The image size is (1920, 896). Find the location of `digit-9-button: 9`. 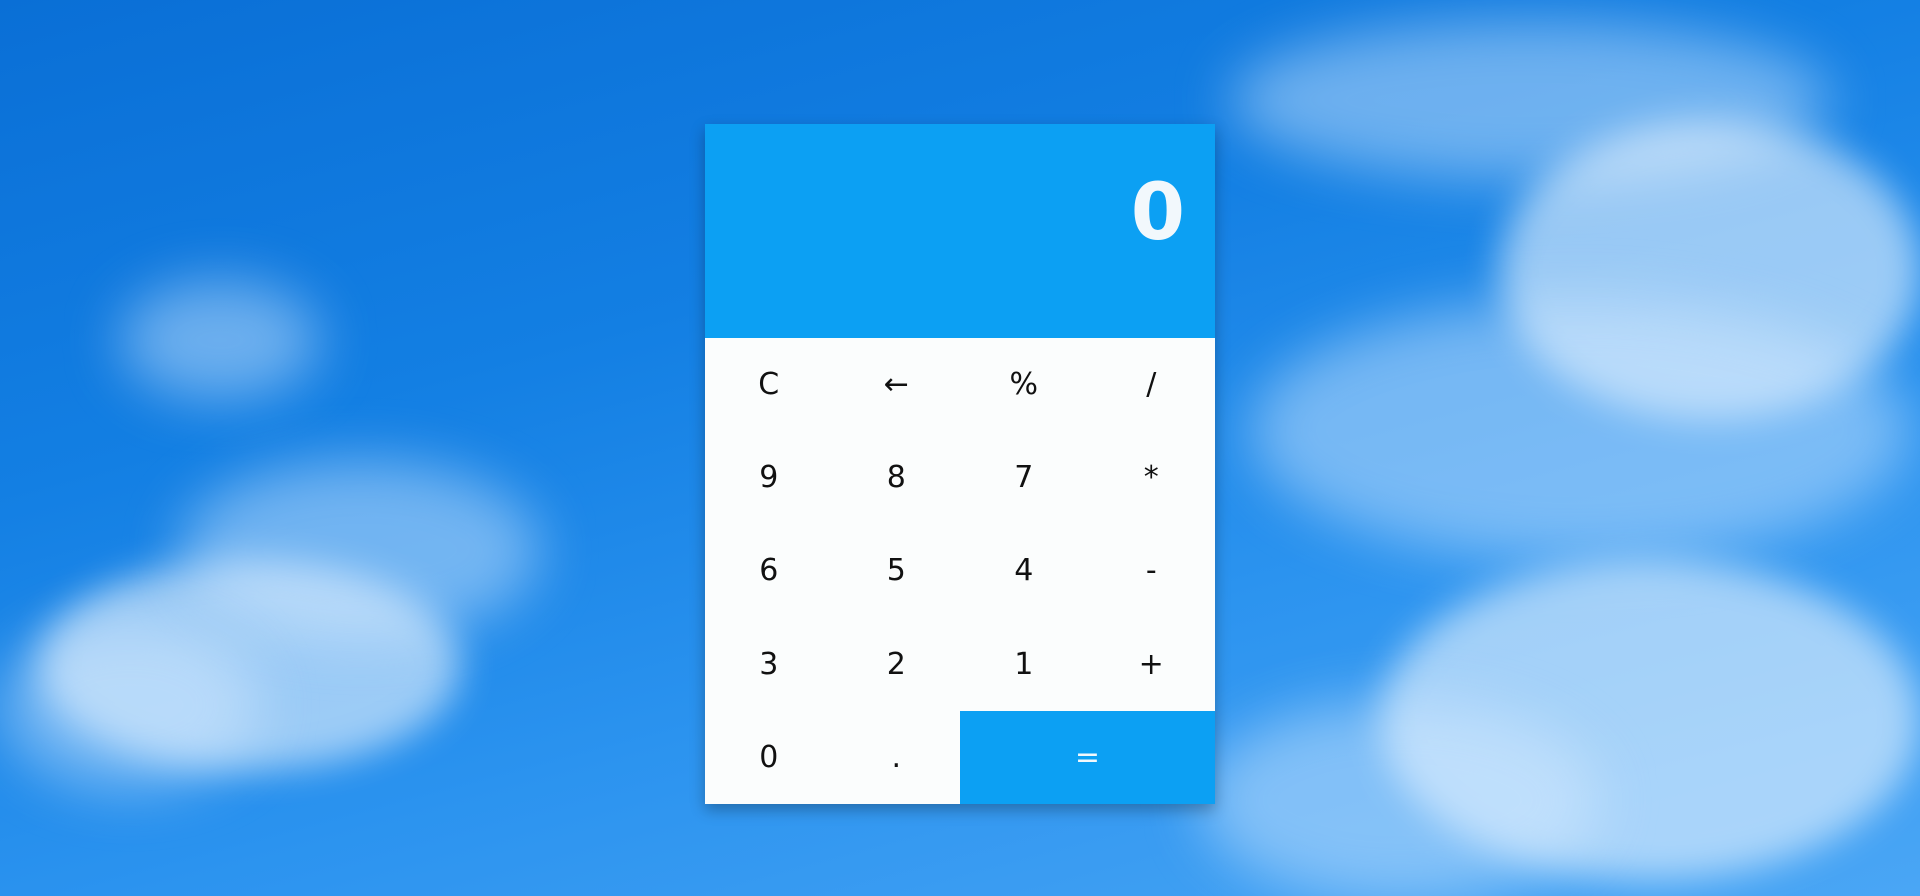

digit-9-button: 9 is located at coordinates (769, 478).